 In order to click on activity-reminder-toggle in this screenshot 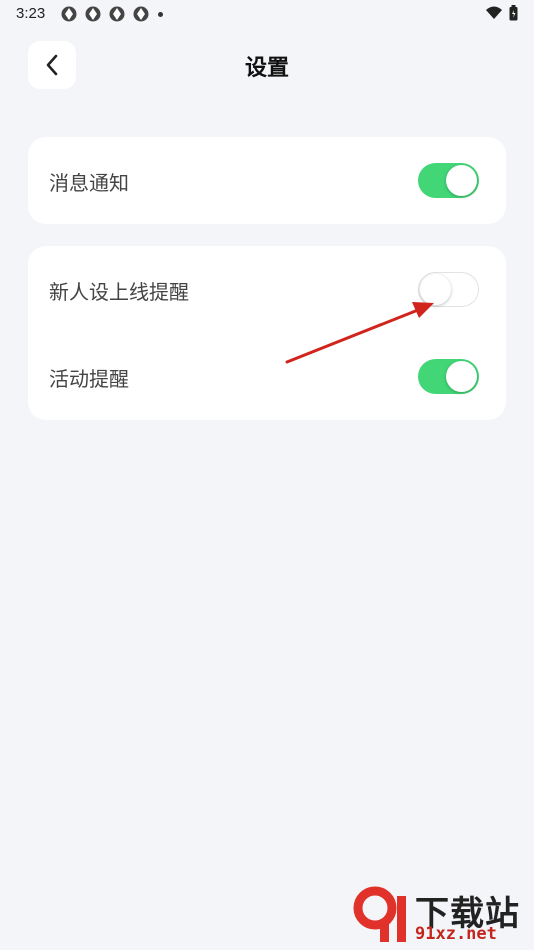, I will do `click(448, 376)`.